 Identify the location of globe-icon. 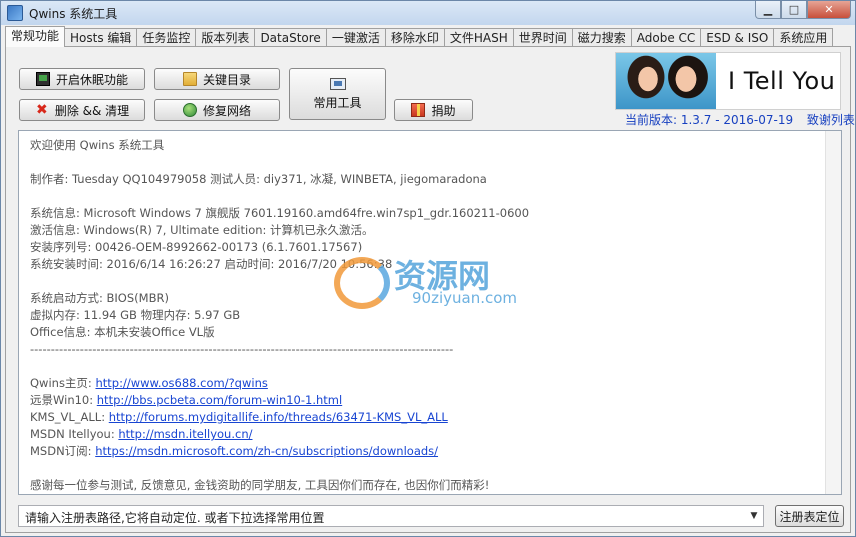
(189, 110).